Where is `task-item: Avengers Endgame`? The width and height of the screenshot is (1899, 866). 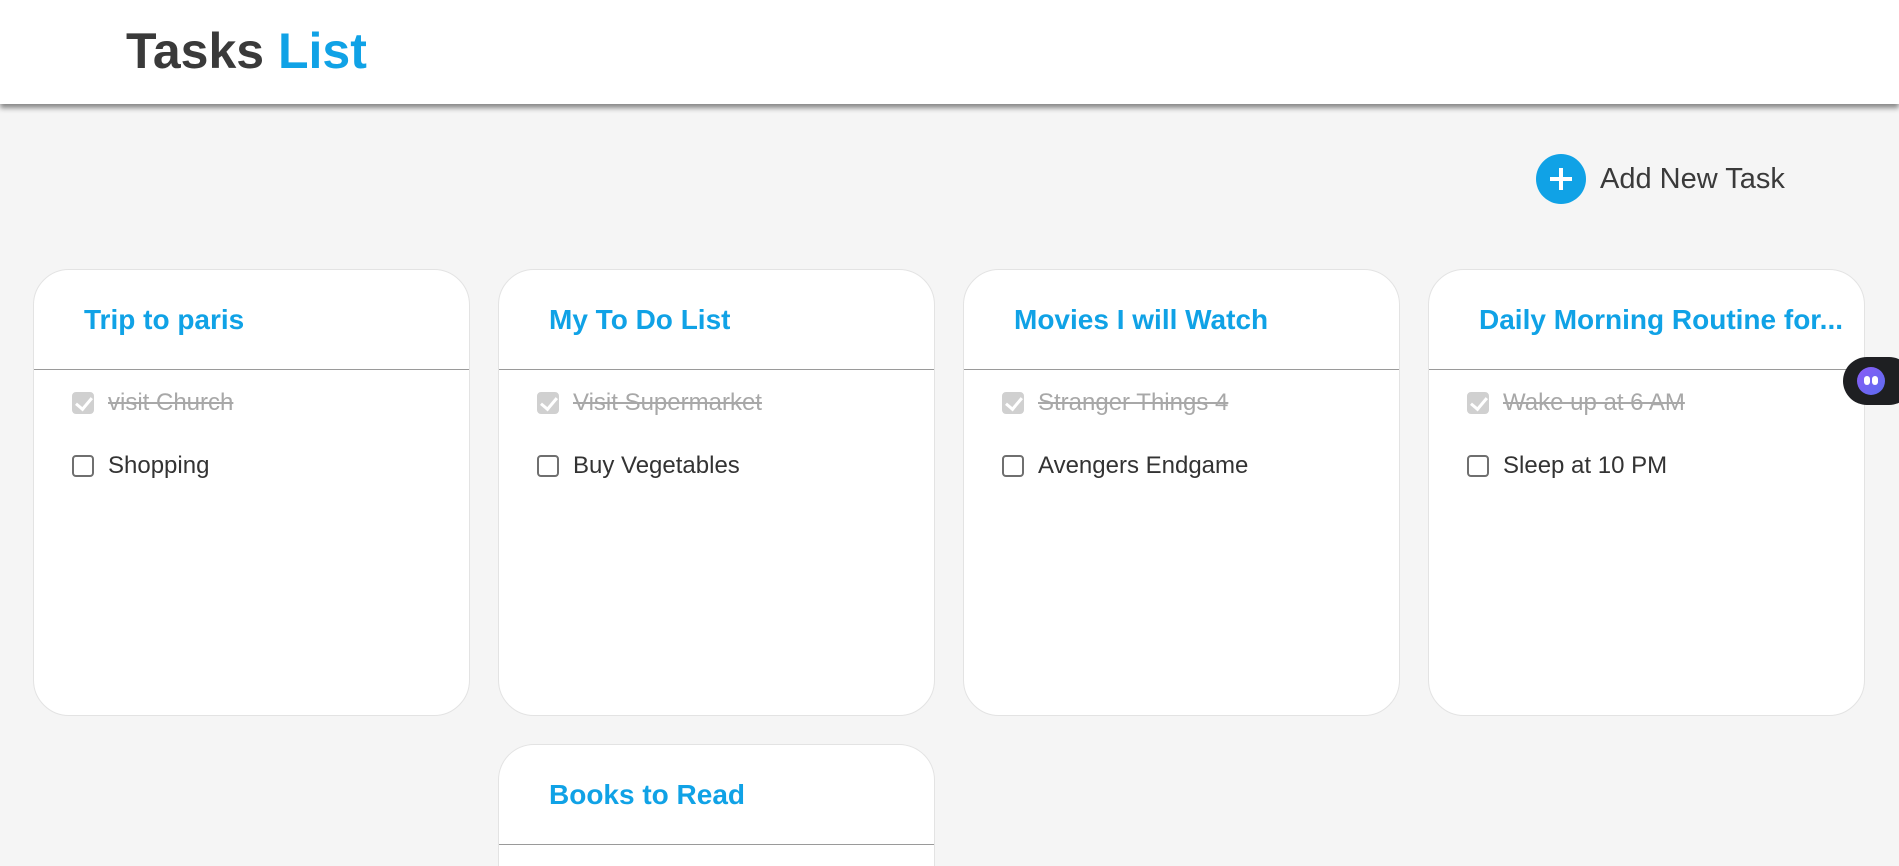 task-item: Avengers Endgame is located at coordinates (1200, 465).